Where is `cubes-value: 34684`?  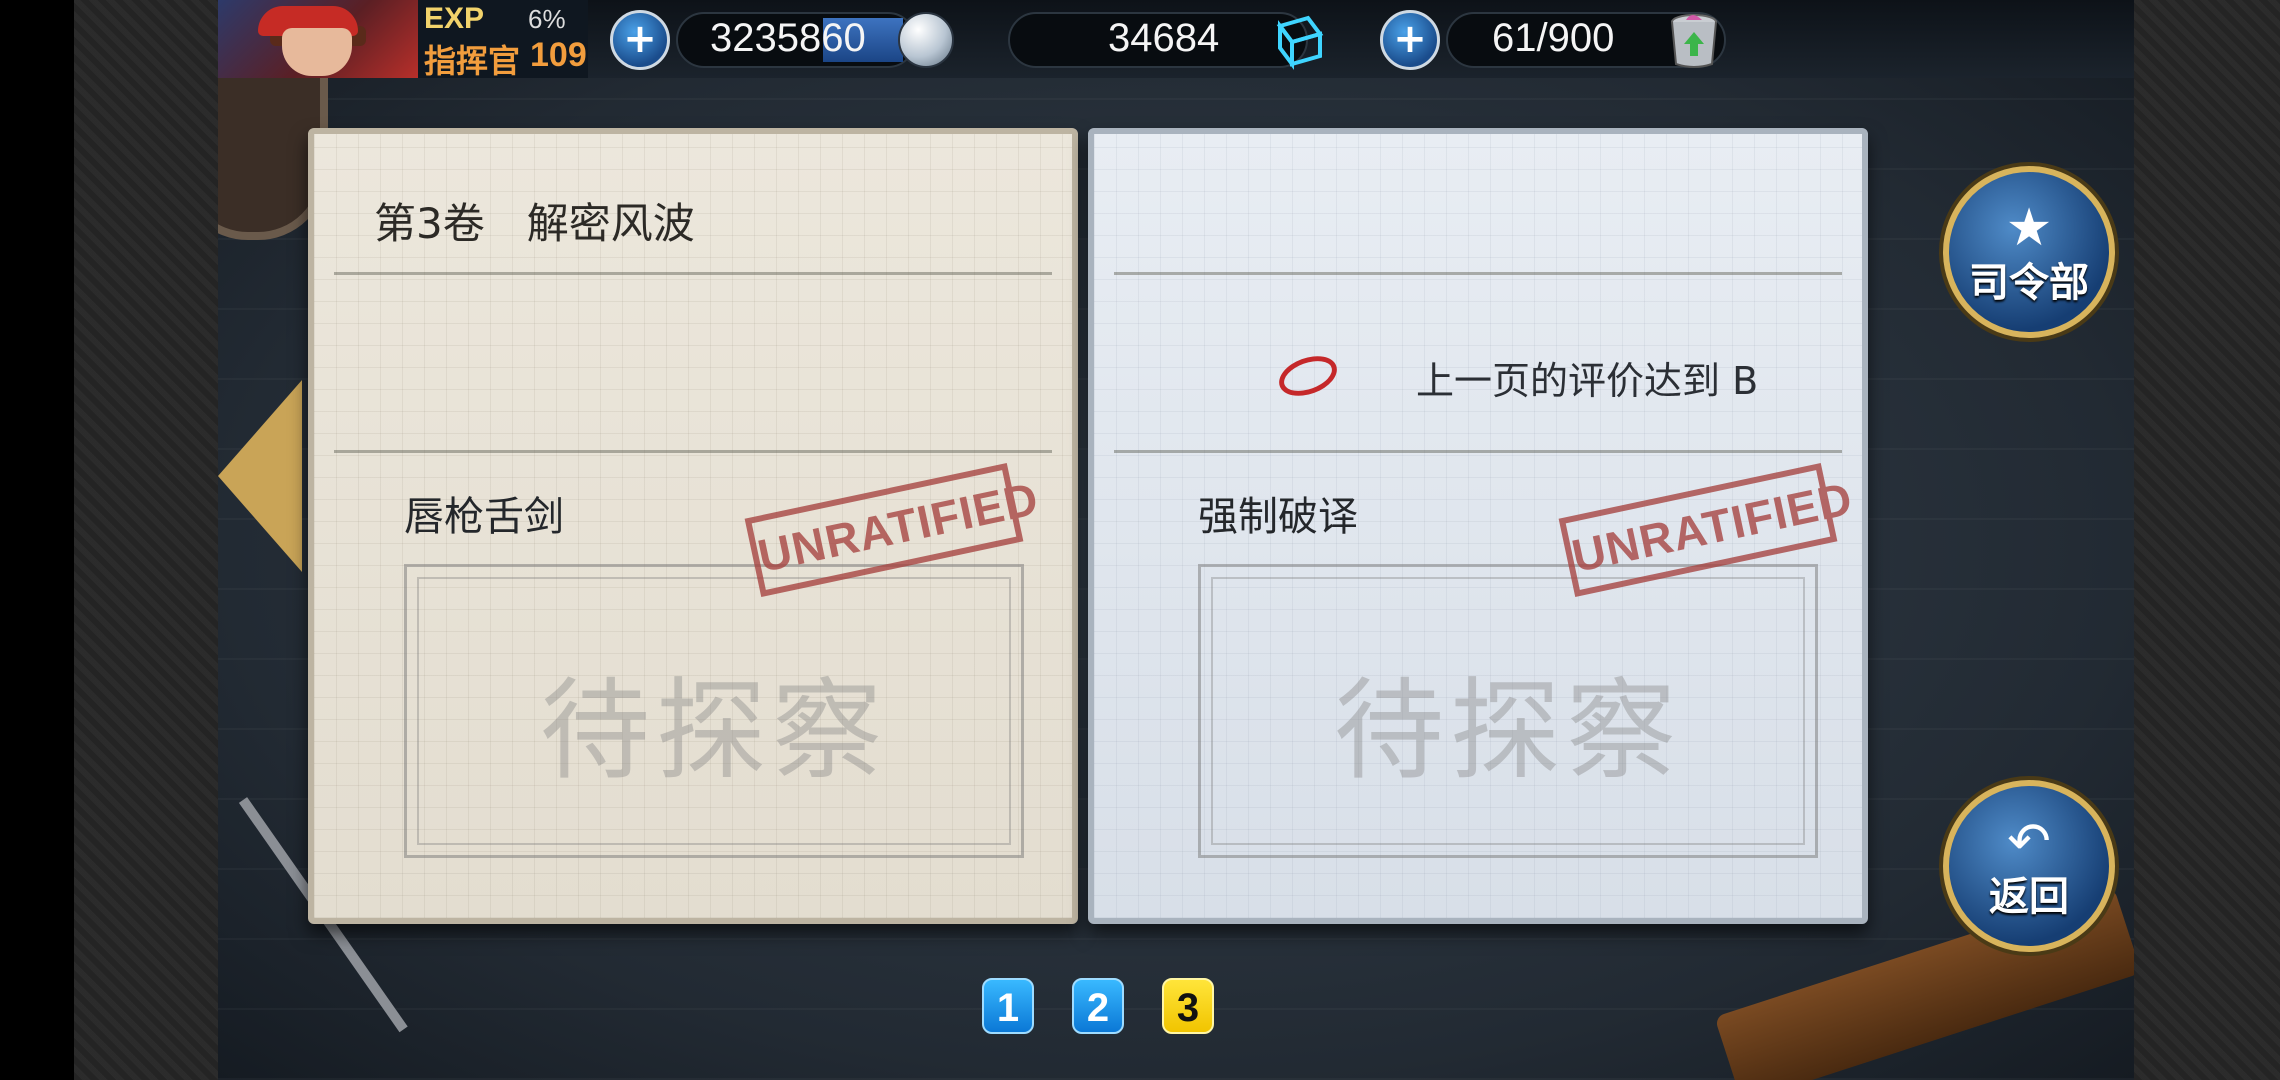 cubes-value: 34684 is located at coordinates (1164, 38).